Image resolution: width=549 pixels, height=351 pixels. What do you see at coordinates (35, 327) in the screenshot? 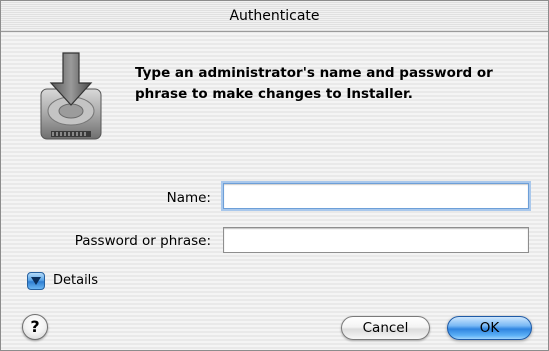
I see `help-button: ?` at bounding box center [35, 327].